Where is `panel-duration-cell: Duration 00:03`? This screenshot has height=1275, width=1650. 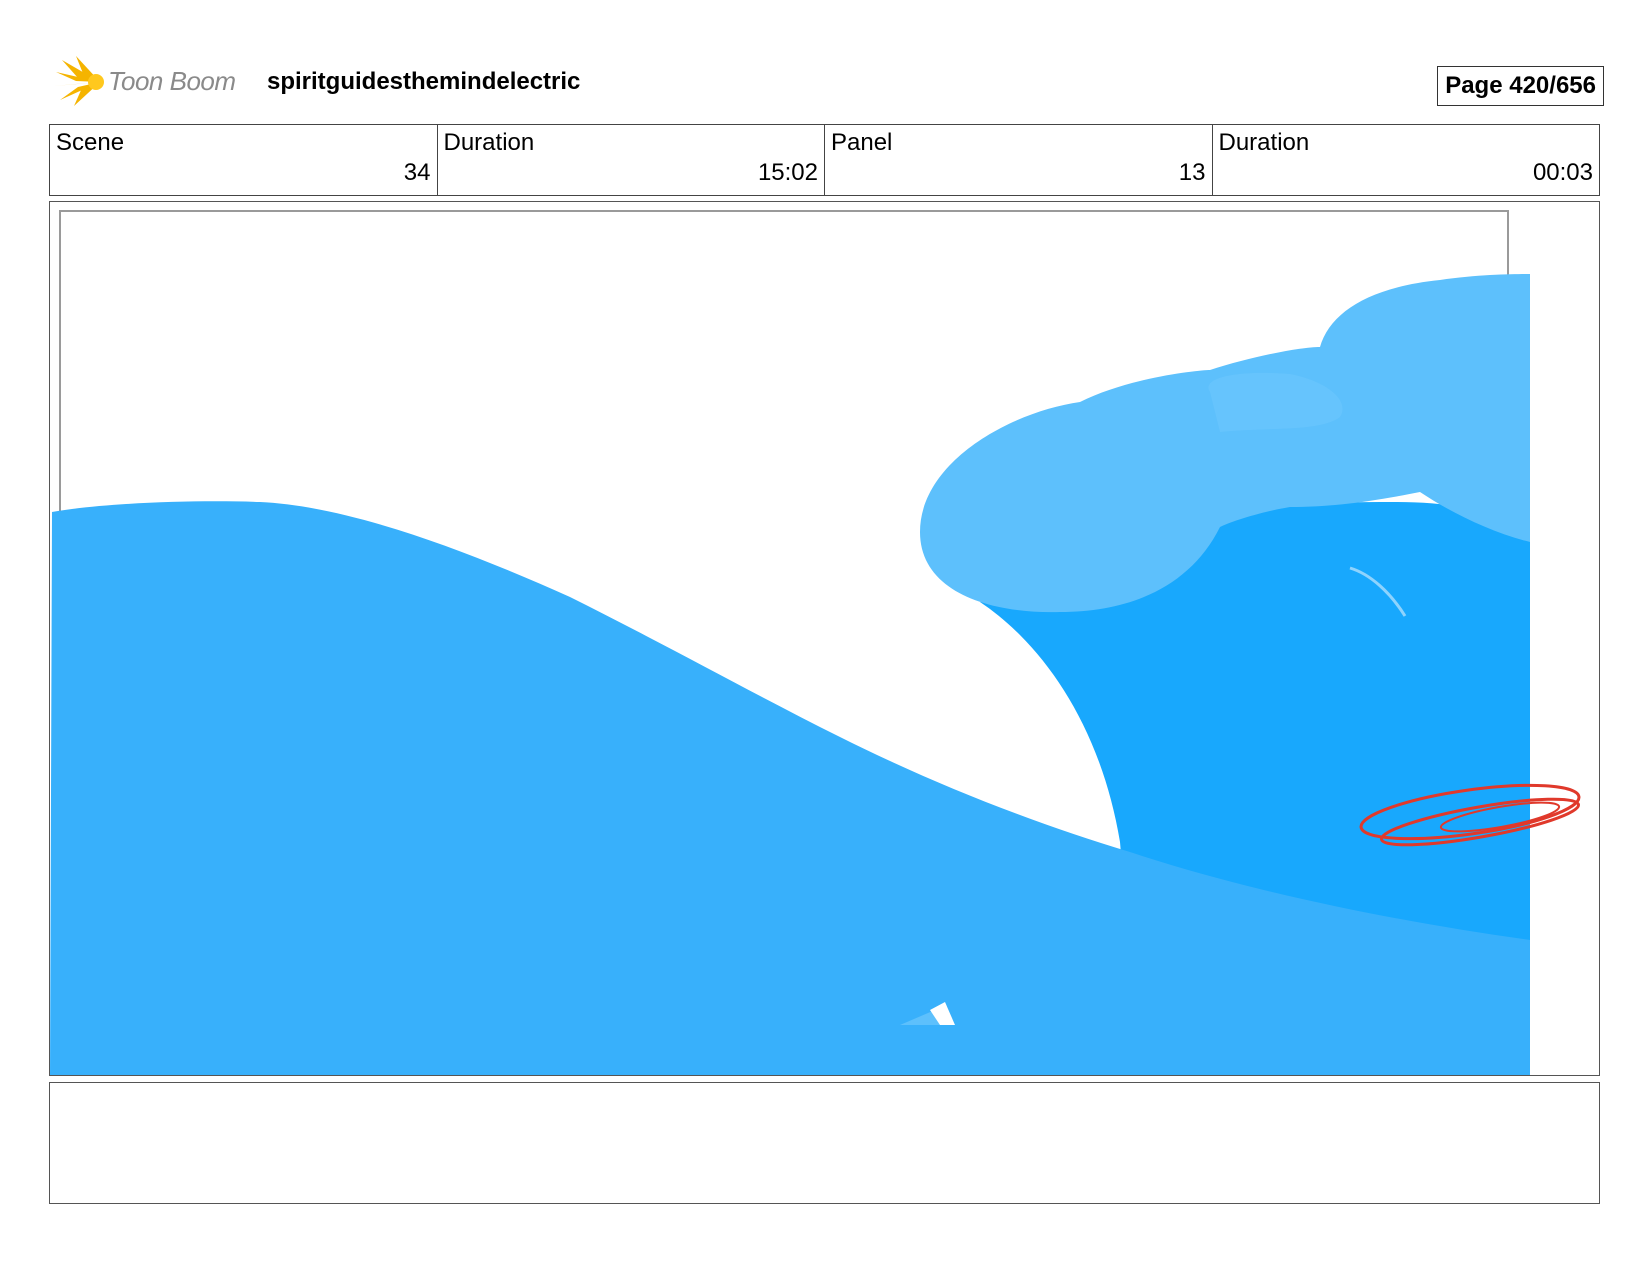 panel-duration-cell: Duration 00:03 is located at coordinates (1406, 160).